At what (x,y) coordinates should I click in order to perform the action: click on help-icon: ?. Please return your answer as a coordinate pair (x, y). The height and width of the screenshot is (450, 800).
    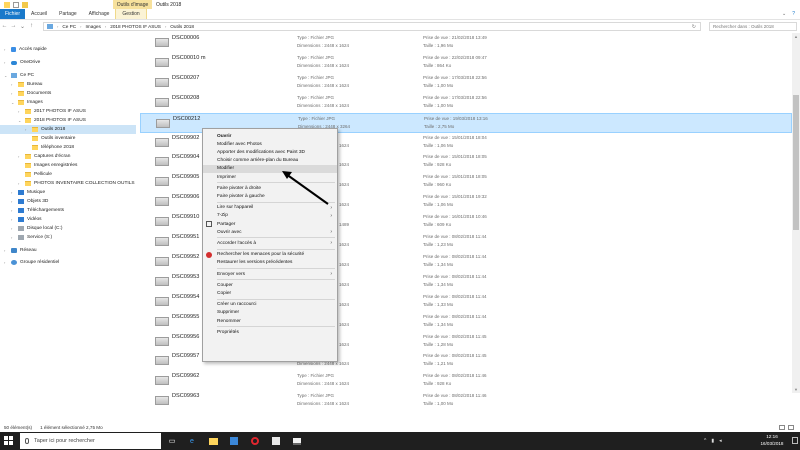
    Looking at the image, I should click on (793, 14).